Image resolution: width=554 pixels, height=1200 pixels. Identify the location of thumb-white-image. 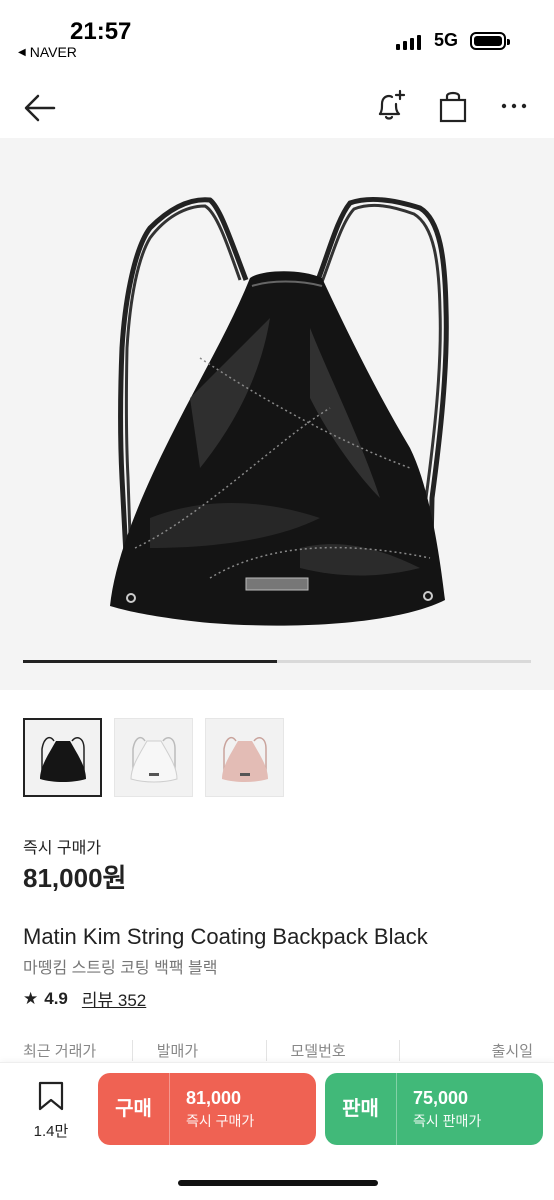
(153, 759).